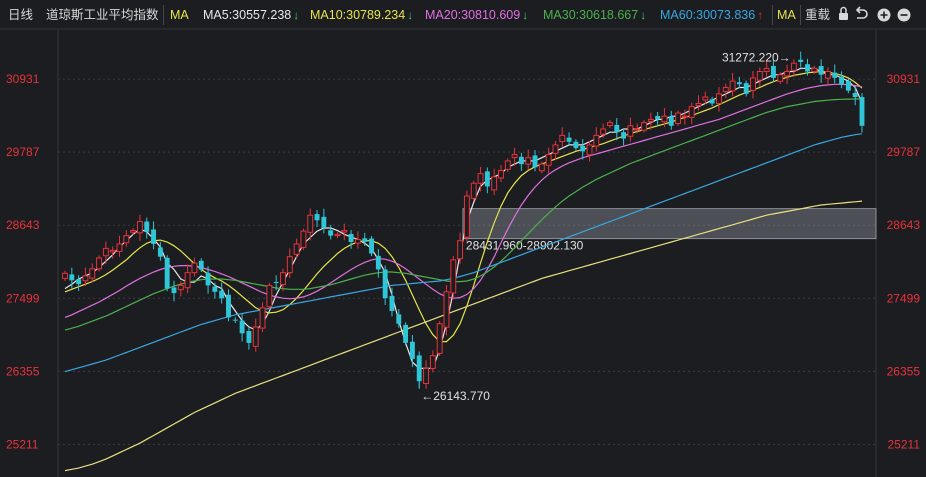  What do you see at coordinates (904, 225) in the screenshot?
I see `y-tick-right: 28643` at bounding box center [904, 225].